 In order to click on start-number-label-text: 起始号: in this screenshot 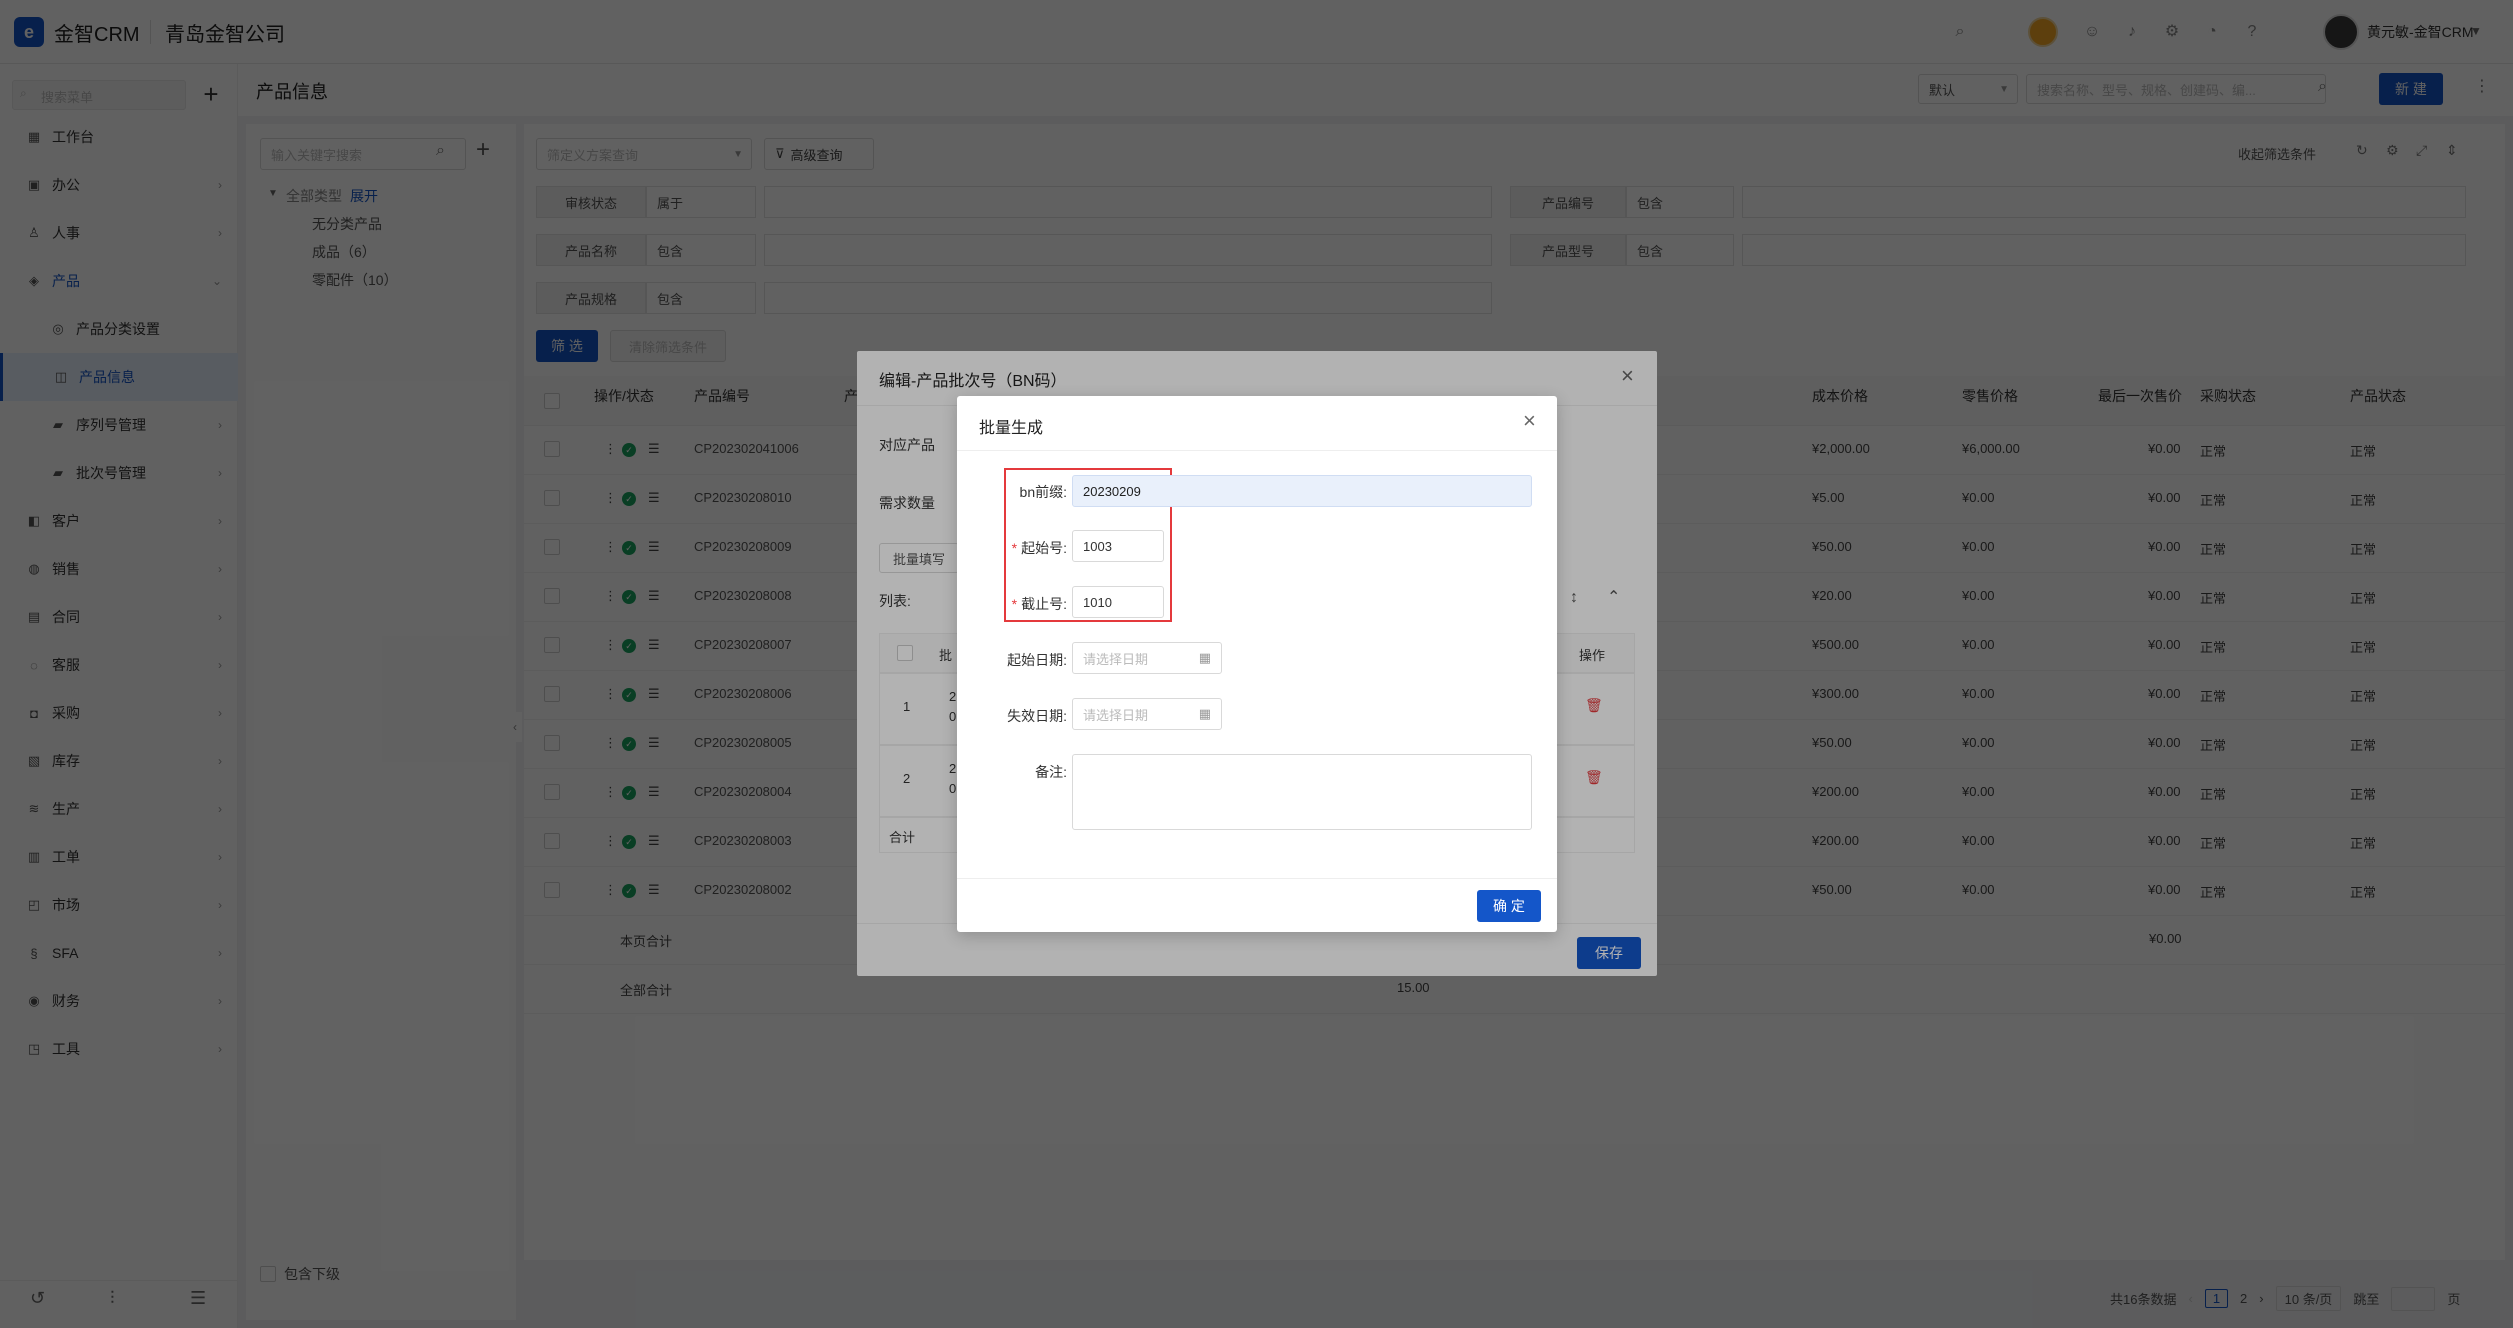, I will do `click(1044, 548)`.